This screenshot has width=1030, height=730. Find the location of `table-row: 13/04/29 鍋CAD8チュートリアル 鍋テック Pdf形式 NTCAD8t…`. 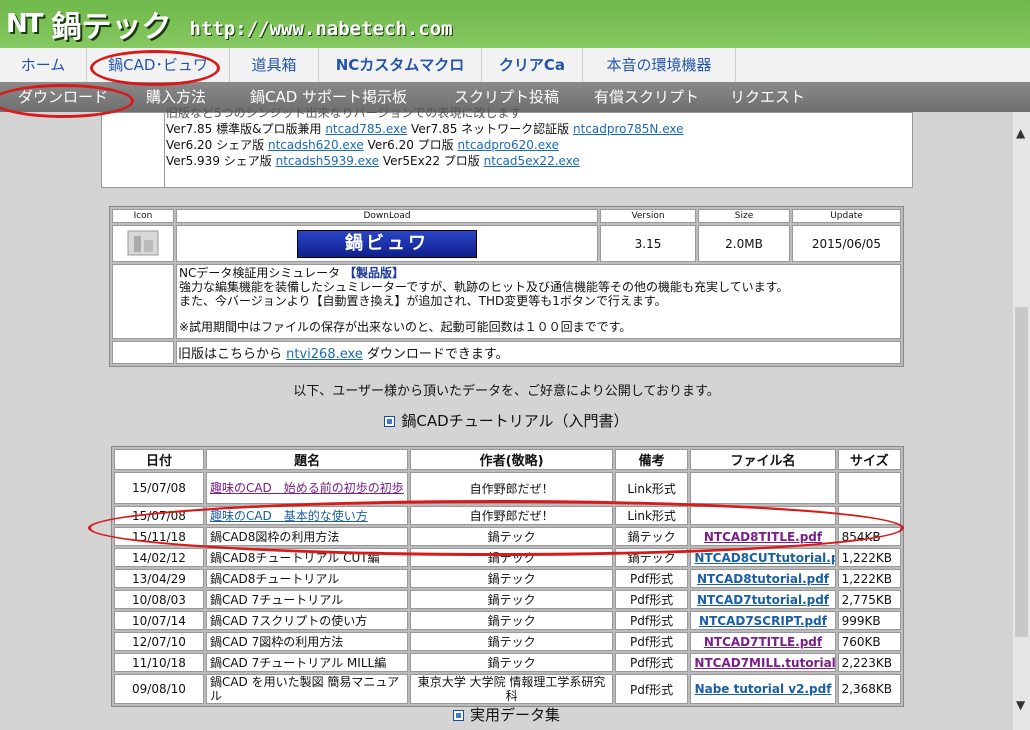

table-row: 13/04/29 鍋CAD8チュートリアル 鍋テック Pdf形式 NTCAD8t… is located at coordinates (507, 578).